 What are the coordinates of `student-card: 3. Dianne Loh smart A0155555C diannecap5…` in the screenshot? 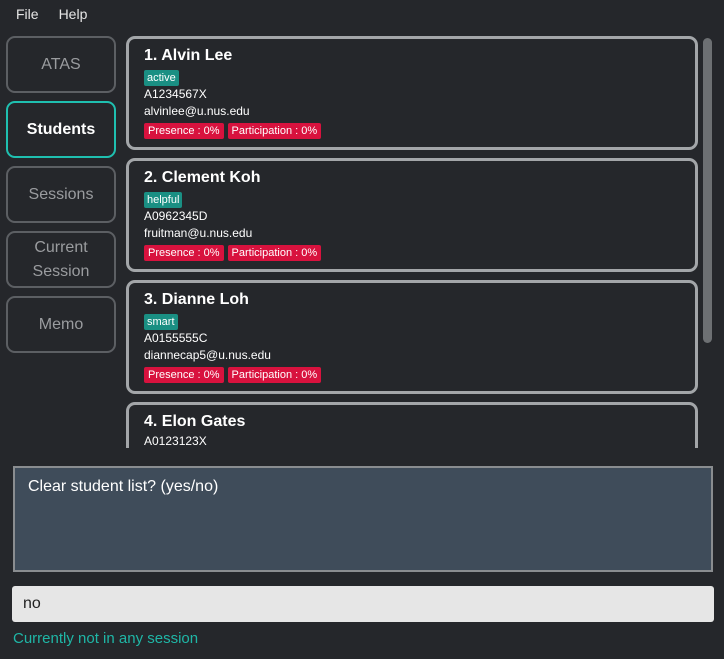 It's located at (412, 337).